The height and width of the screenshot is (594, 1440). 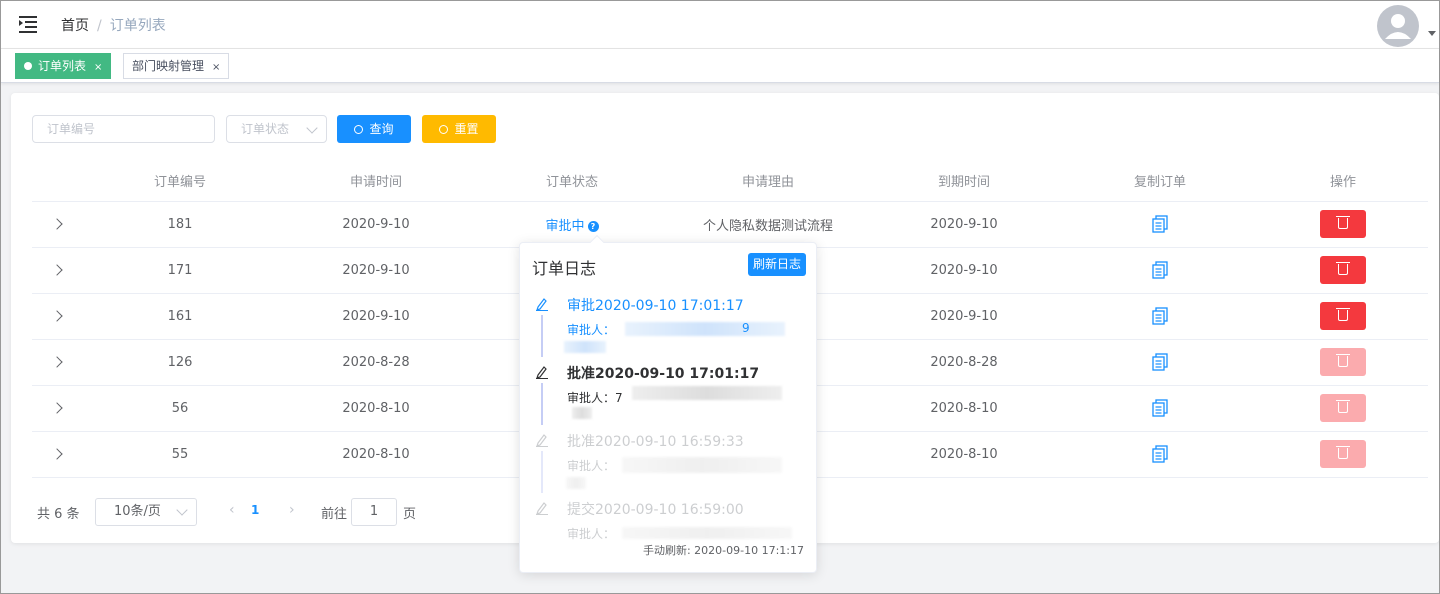 I want to click on log-entry-title: 批准2020-09-10 17:01:17, so click(x=663, y=374).